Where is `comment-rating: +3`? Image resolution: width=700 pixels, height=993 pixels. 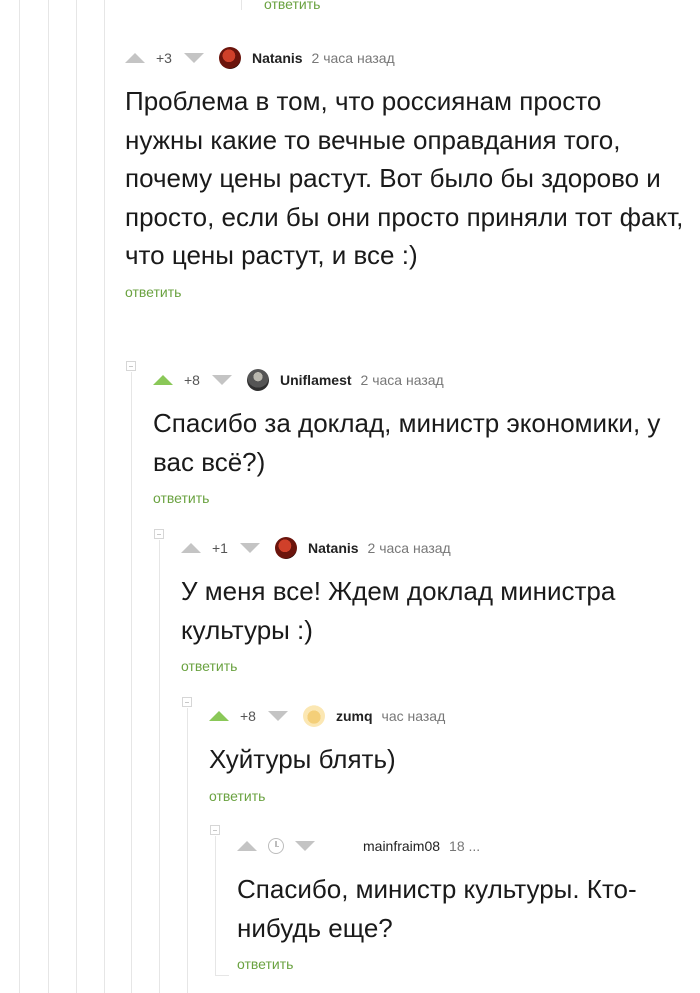 comment-rating: +3 is located at coordinates (164, 58).